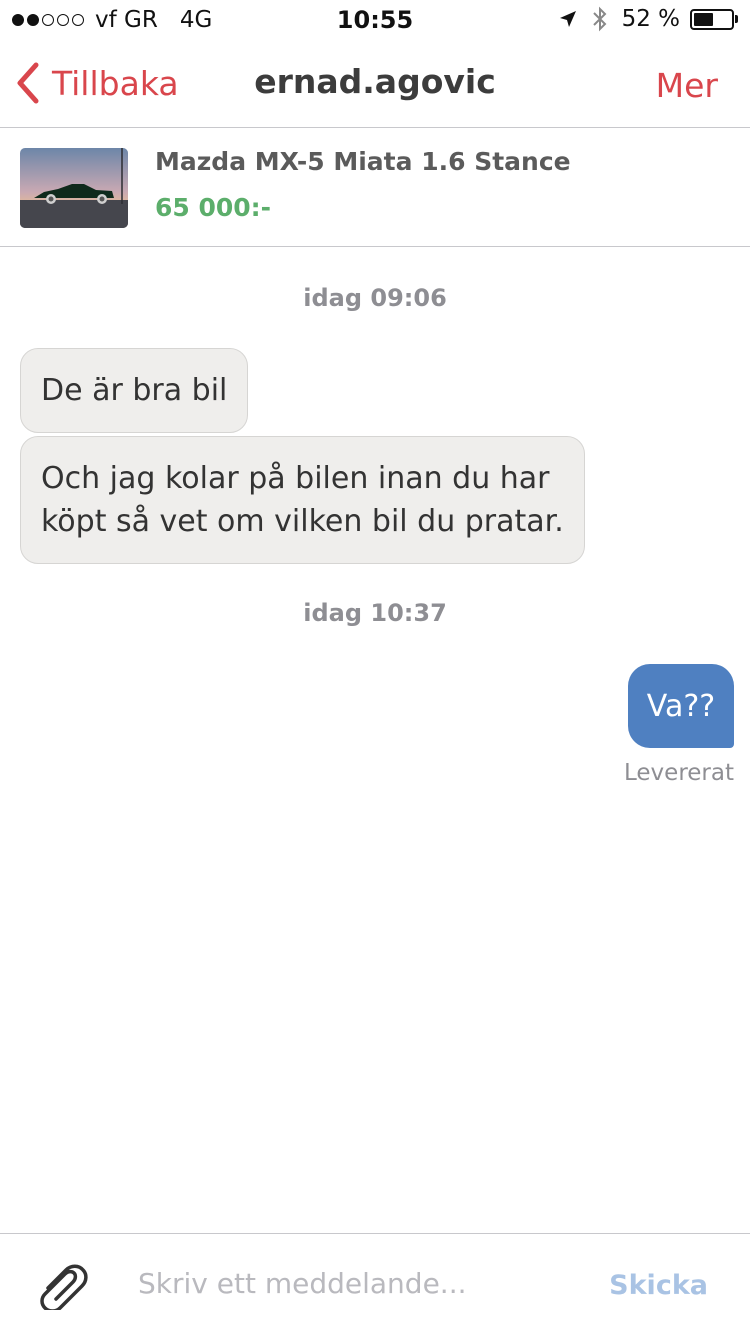  I want to click on battery-fill, so click(703, 19).